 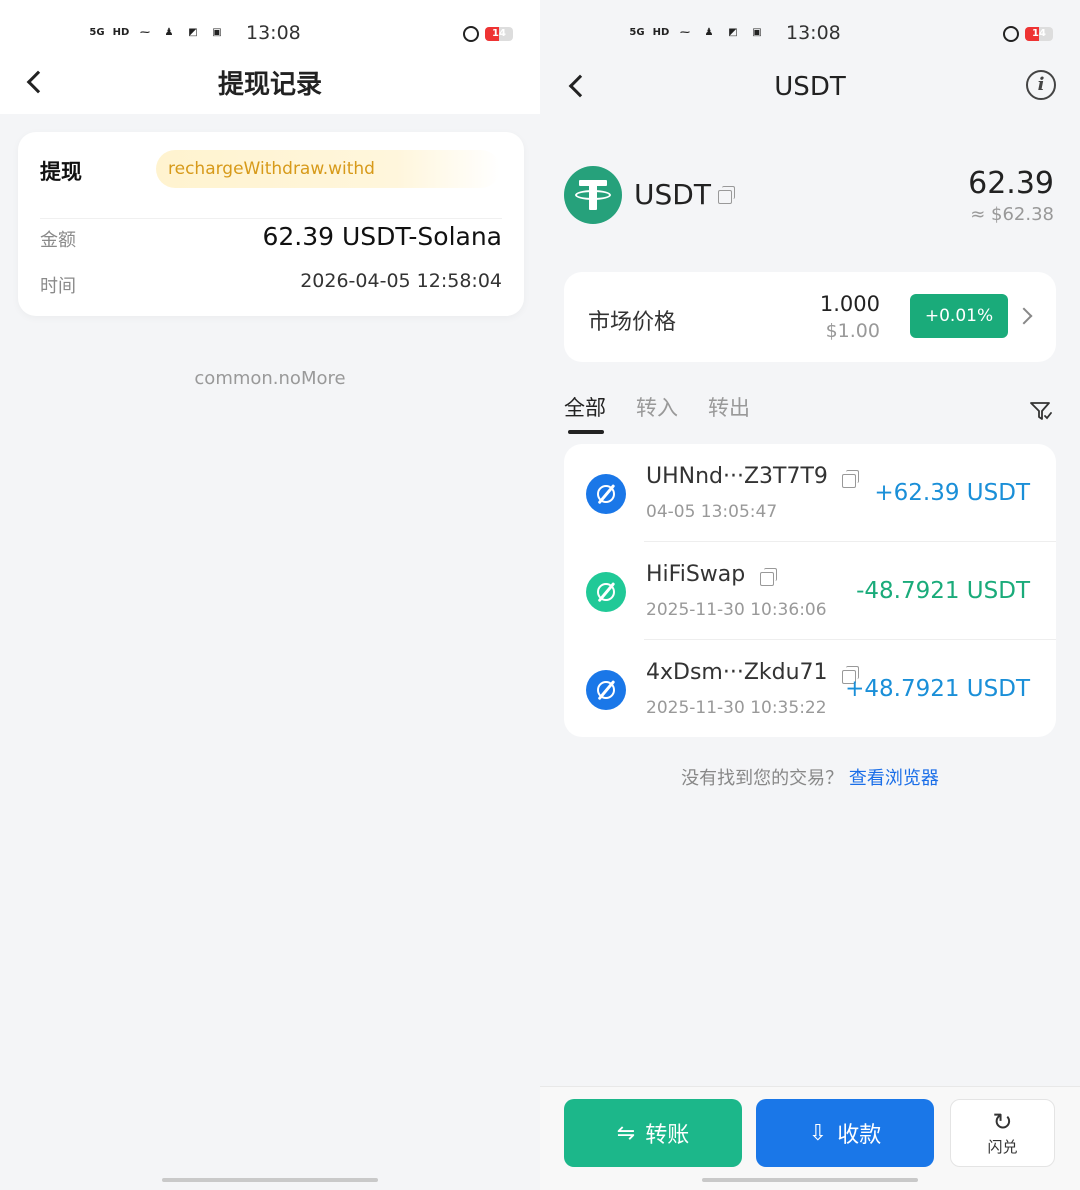 I want to click on withdraw-label: 提现, so click(x=61, y=172).